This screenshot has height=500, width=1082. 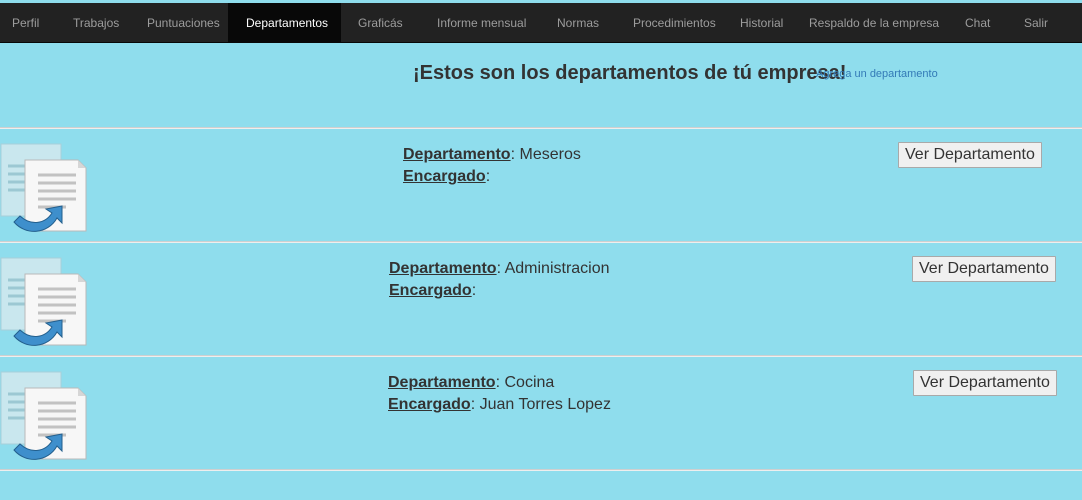 I want to click on nav-normas: Normas, so click(x=578, y=23).